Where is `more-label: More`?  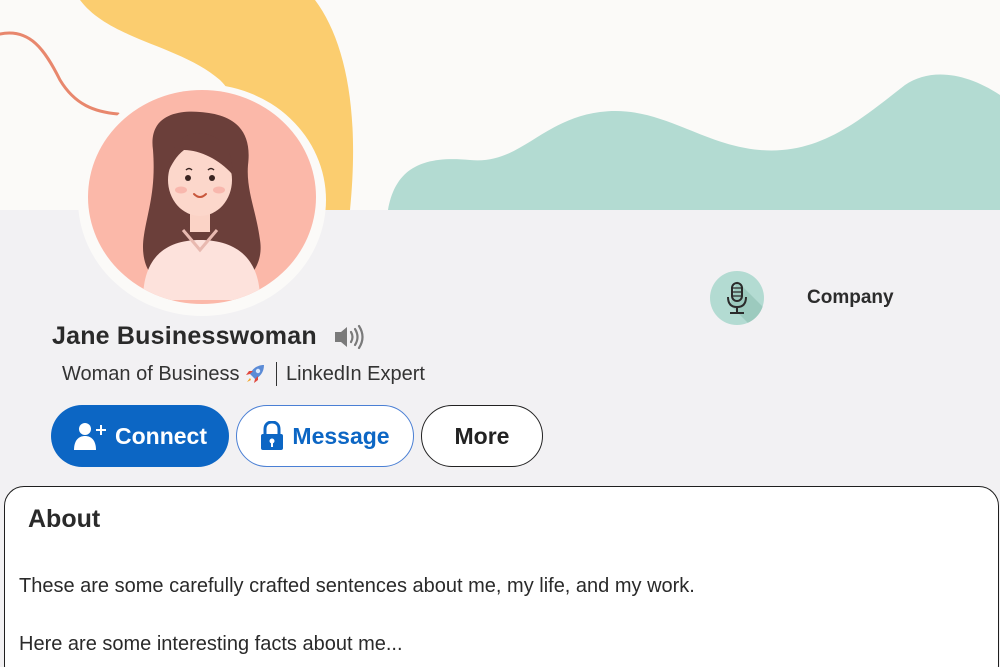
more-label: More is located at coordinates (482, 435).